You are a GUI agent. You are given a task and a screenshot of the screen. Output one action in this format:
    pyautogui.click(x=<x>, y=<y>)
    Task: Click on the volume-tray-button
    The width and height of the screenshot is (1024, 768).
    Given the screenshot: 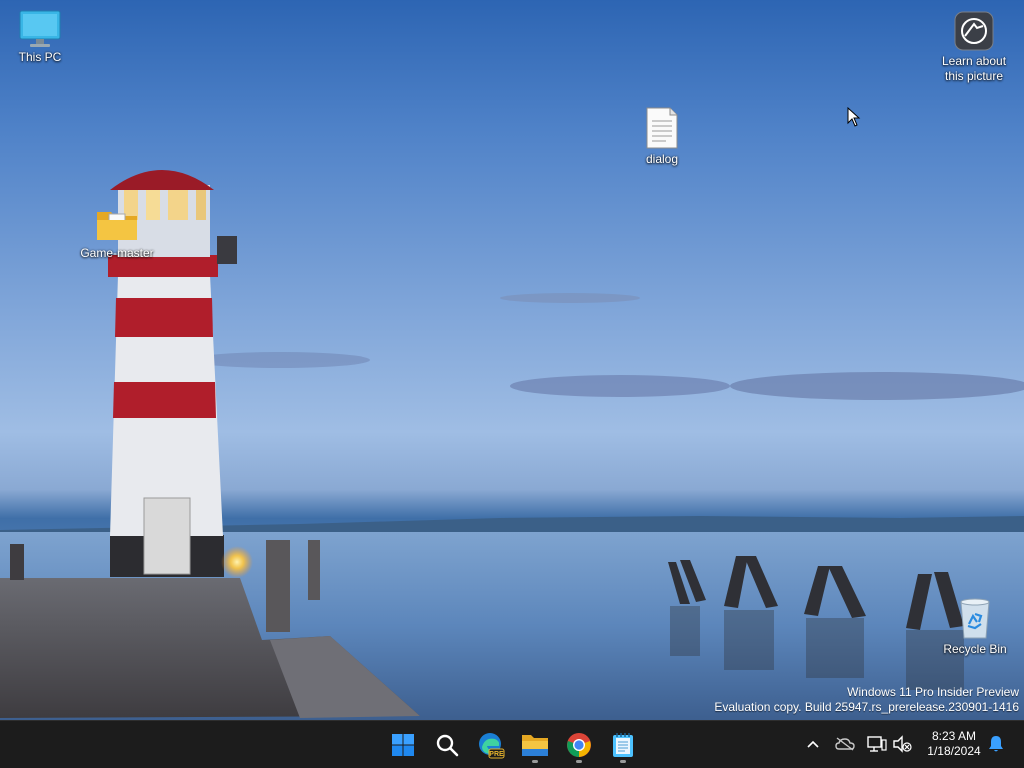 What is the action you would take?
    pyautogui.click(x=902, y=744)
    